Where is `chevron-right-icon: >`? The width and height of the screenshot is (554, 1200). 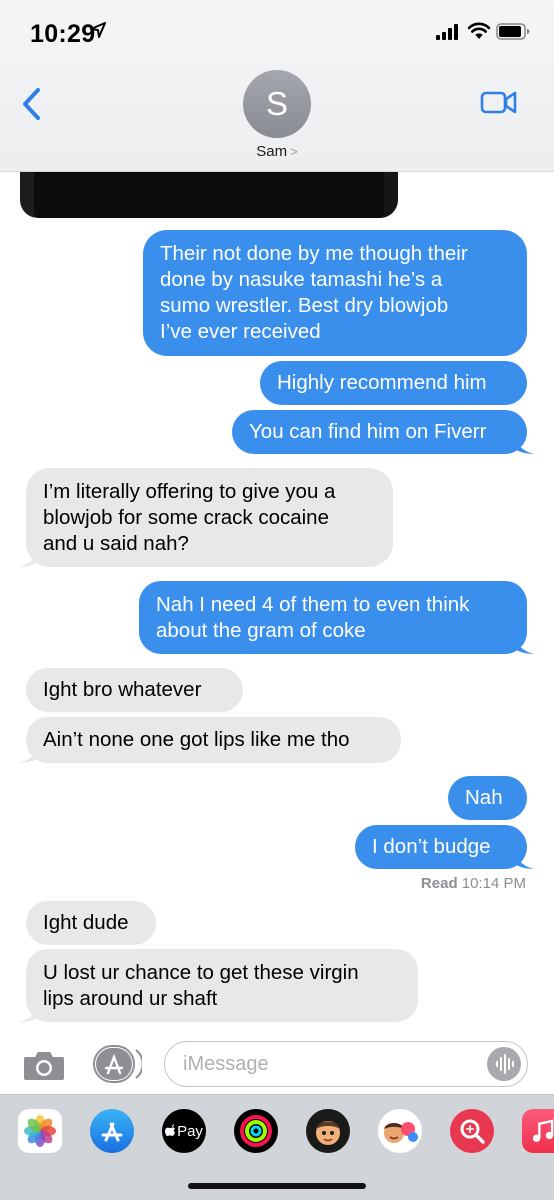 chevron-right-icon: > is located at coordinates (294, 151).